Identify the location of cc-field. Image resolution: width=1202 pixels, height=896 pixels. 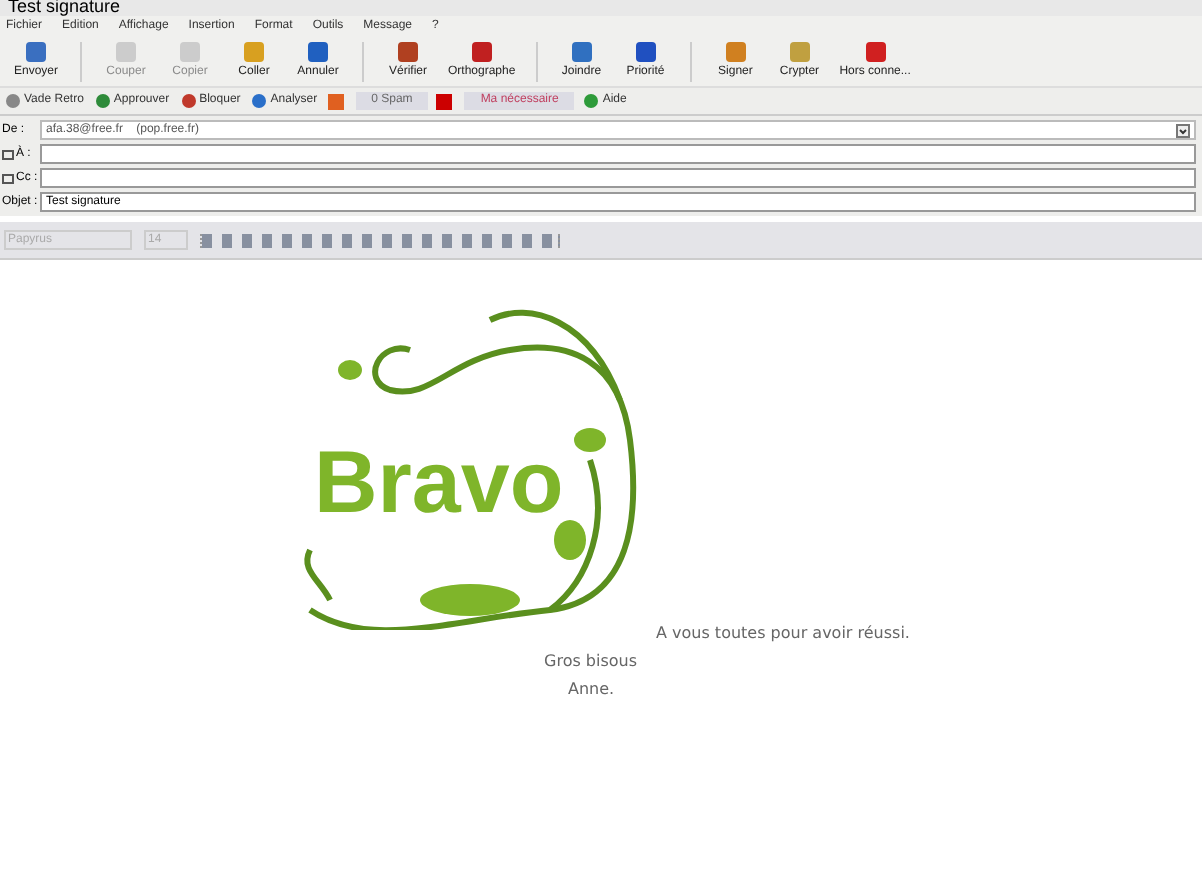
(618, 178).